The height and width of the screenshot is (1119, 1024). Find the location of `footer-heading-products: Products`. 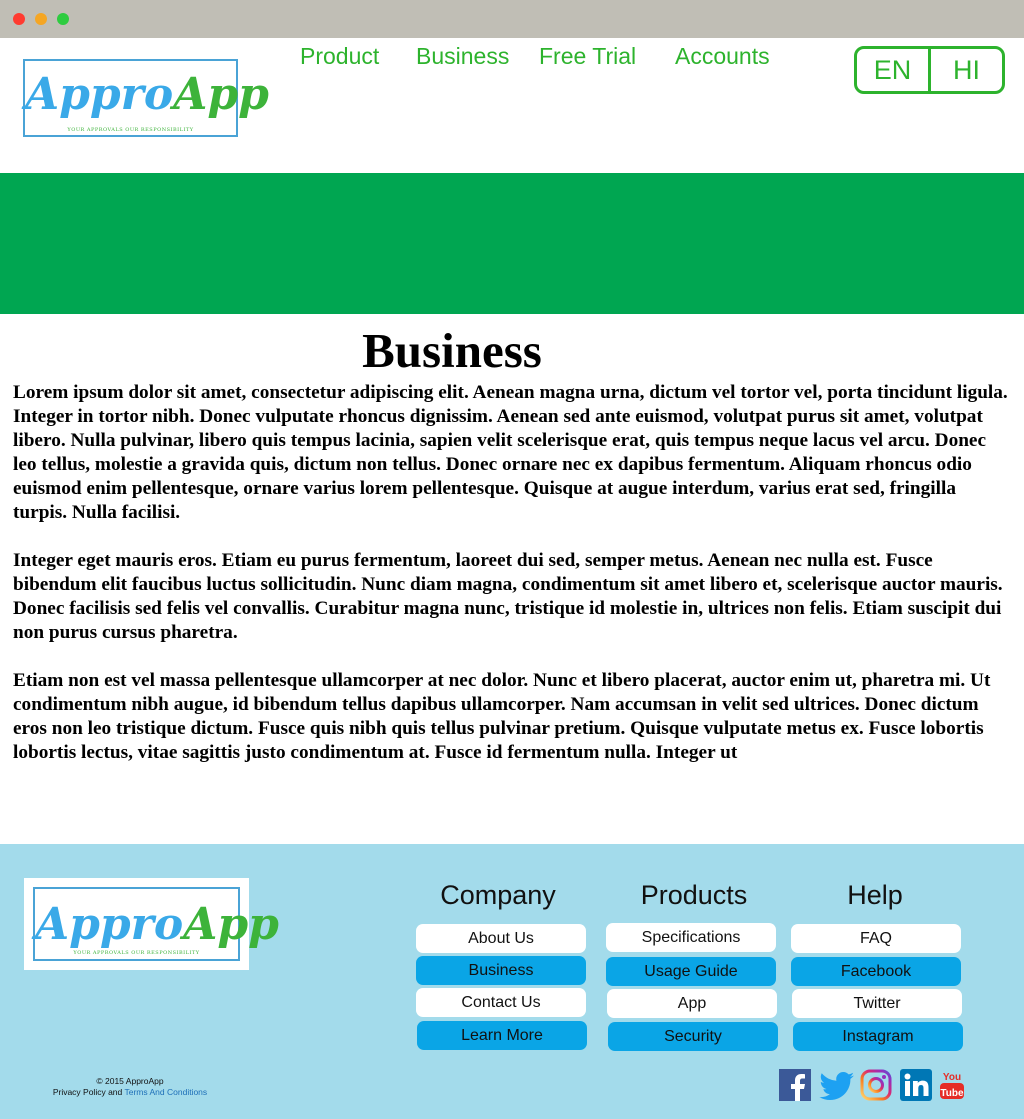

footer-heading-products: Products is located at coordinates (694, 895).